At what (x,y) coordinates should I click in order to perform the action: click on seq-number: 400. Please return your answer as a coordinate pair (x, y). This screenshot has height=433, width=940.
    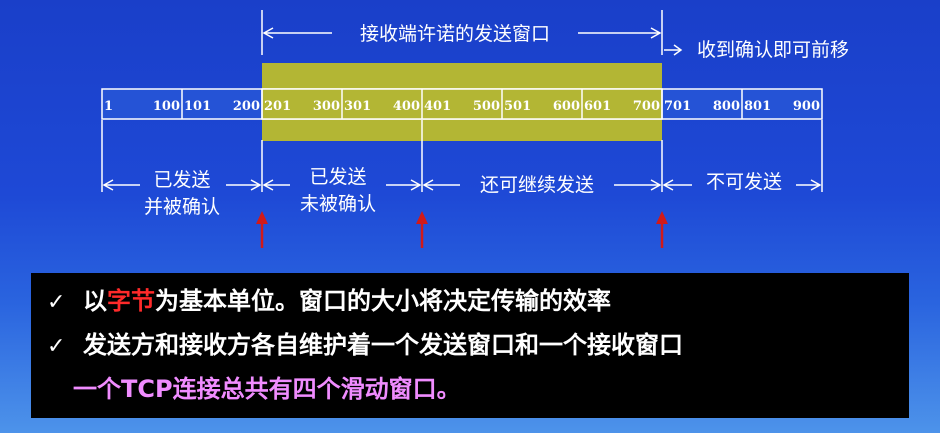
    Looking at the image, I should click on (406, 106).